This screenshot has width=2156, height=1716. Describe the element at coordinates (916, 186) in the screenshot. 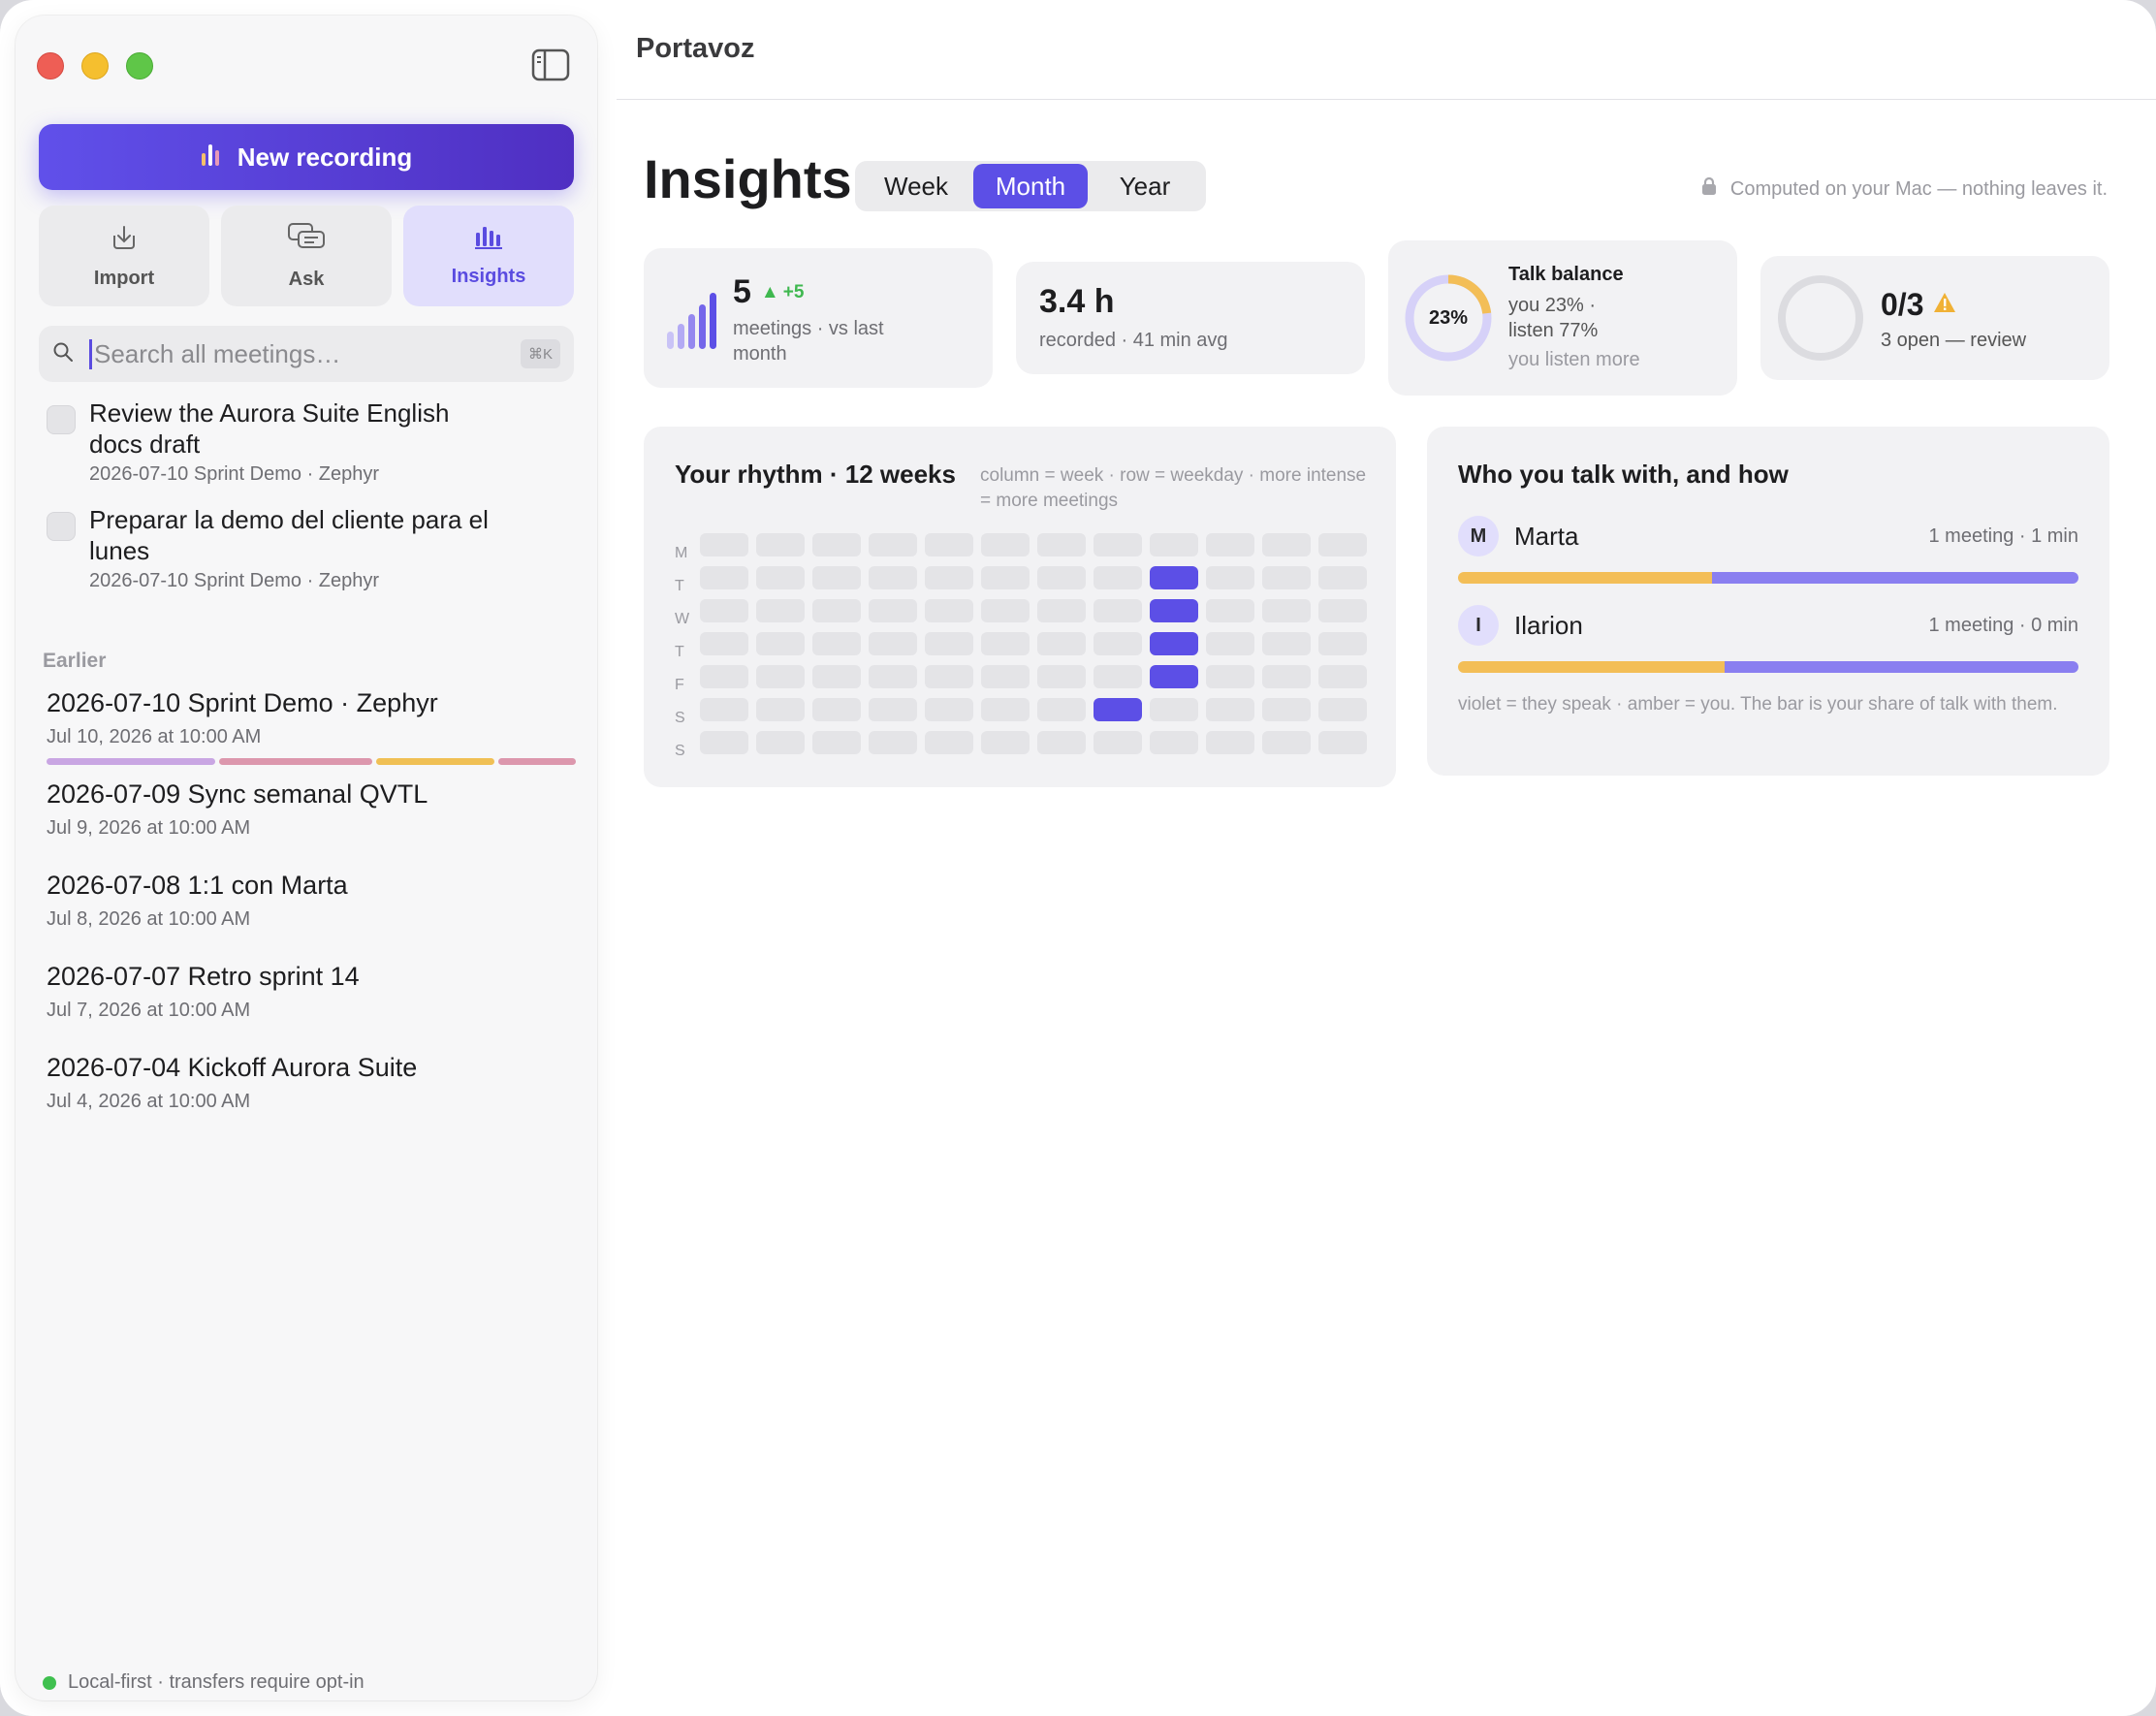

I see `period-week-button: Week` at that location.